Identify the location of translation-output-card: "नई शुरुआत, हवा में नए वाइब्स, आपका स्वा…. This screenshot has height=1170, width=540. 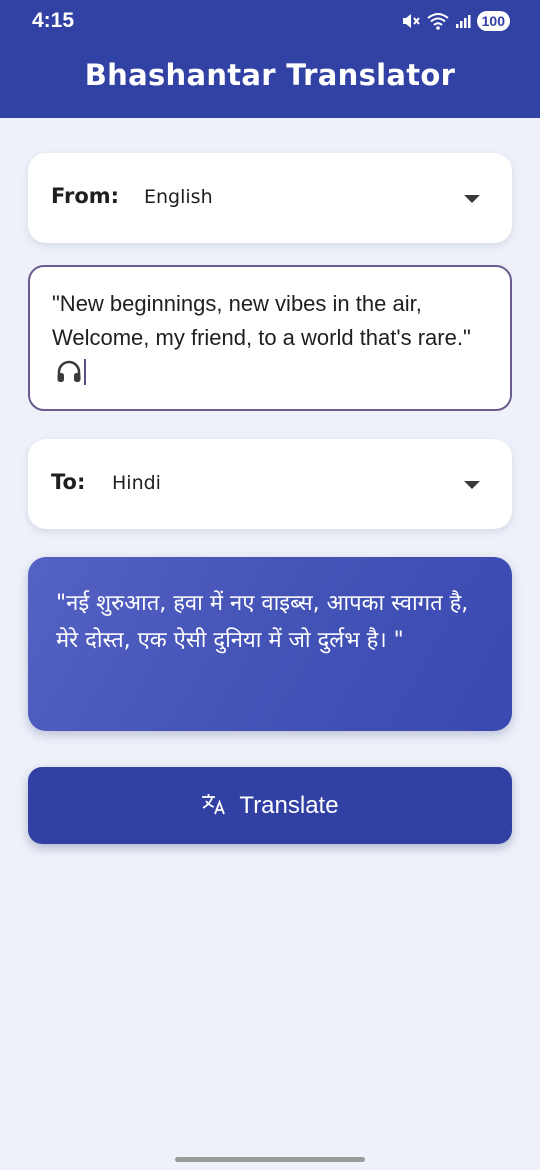
(270, 644).